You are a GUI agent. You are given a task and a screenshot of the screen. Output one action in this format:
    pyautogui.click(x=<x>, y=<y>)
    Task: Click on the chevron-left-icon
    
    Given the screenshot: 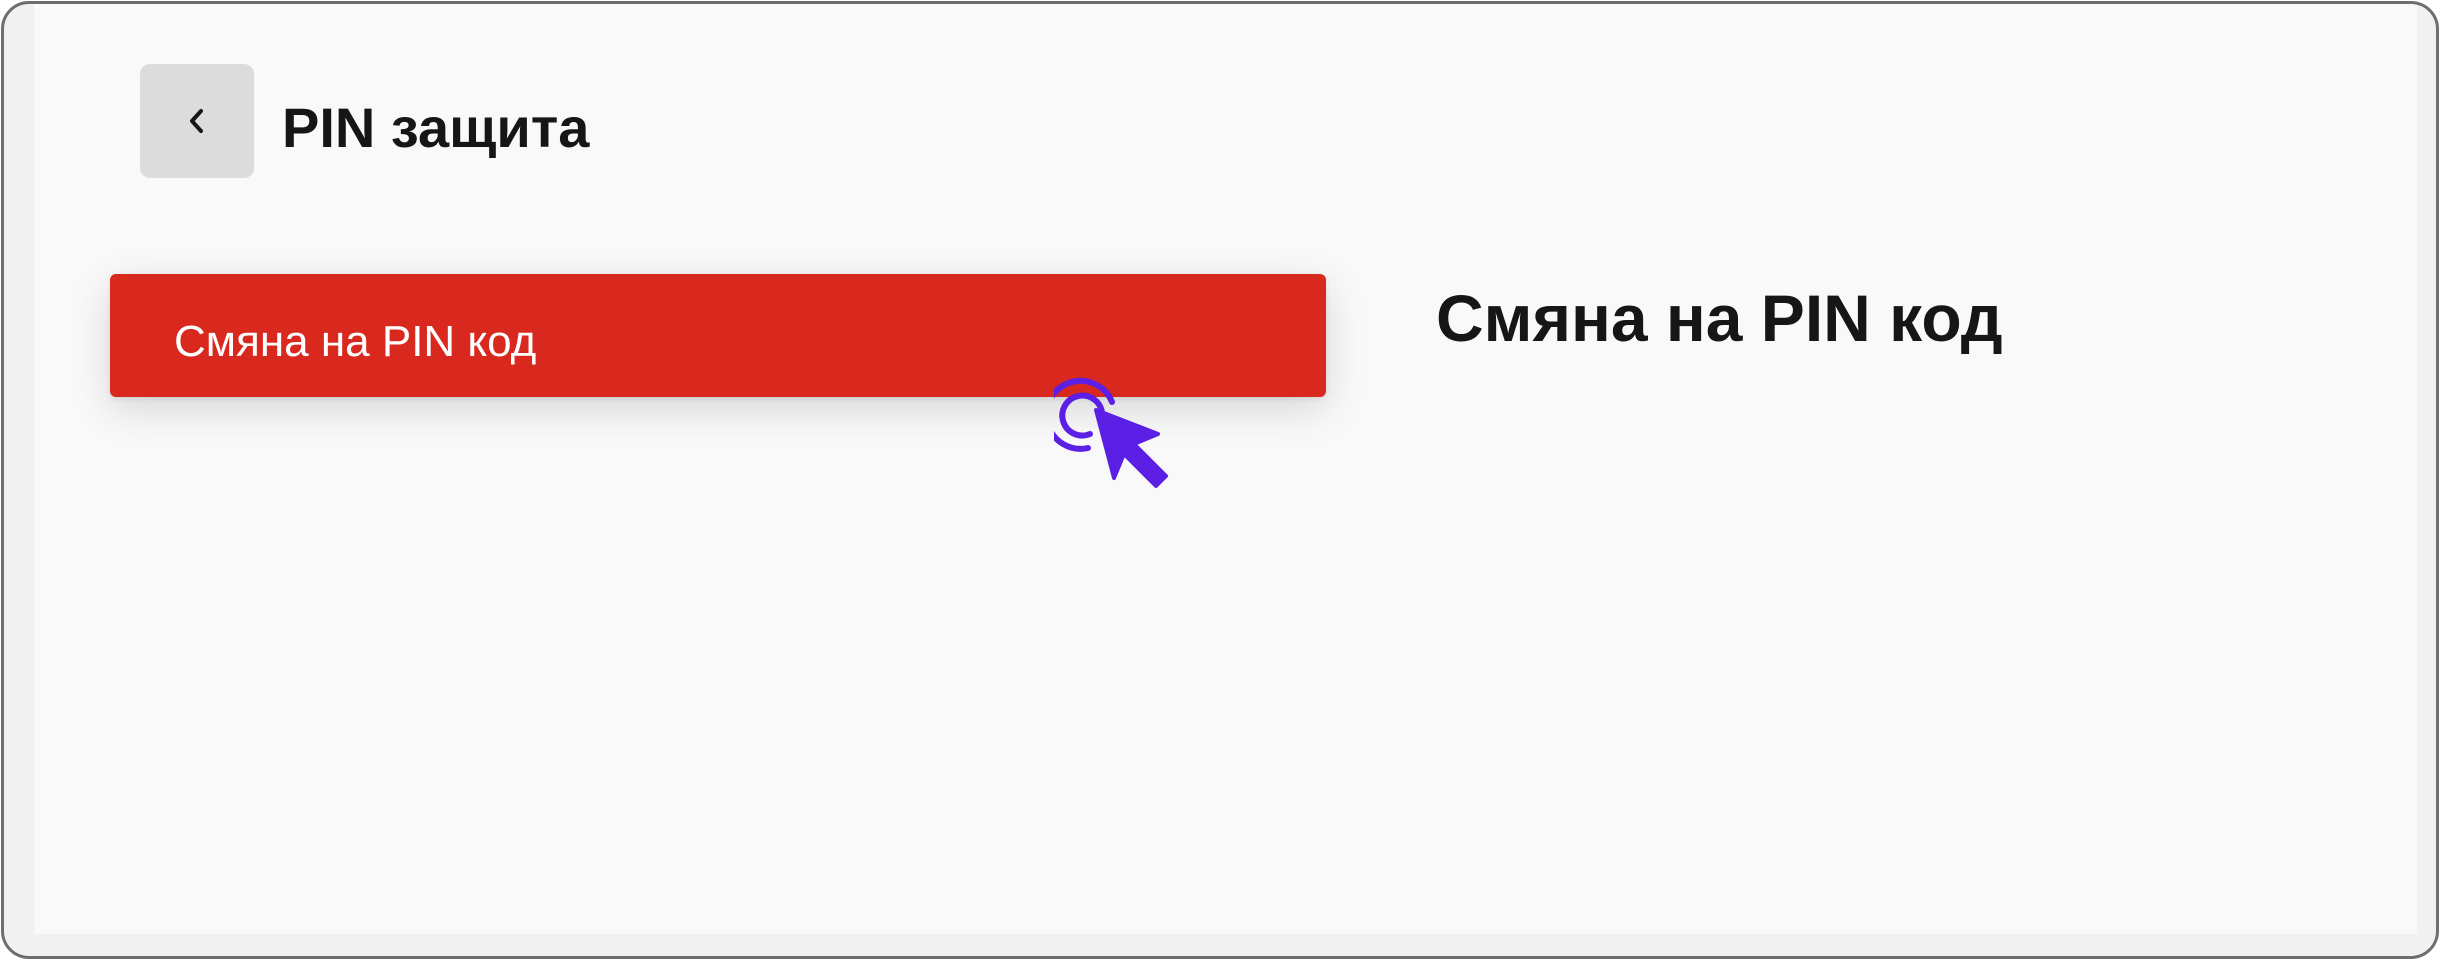 What is the action you would take?
    pyautogui.click(x=196, y=121)
    